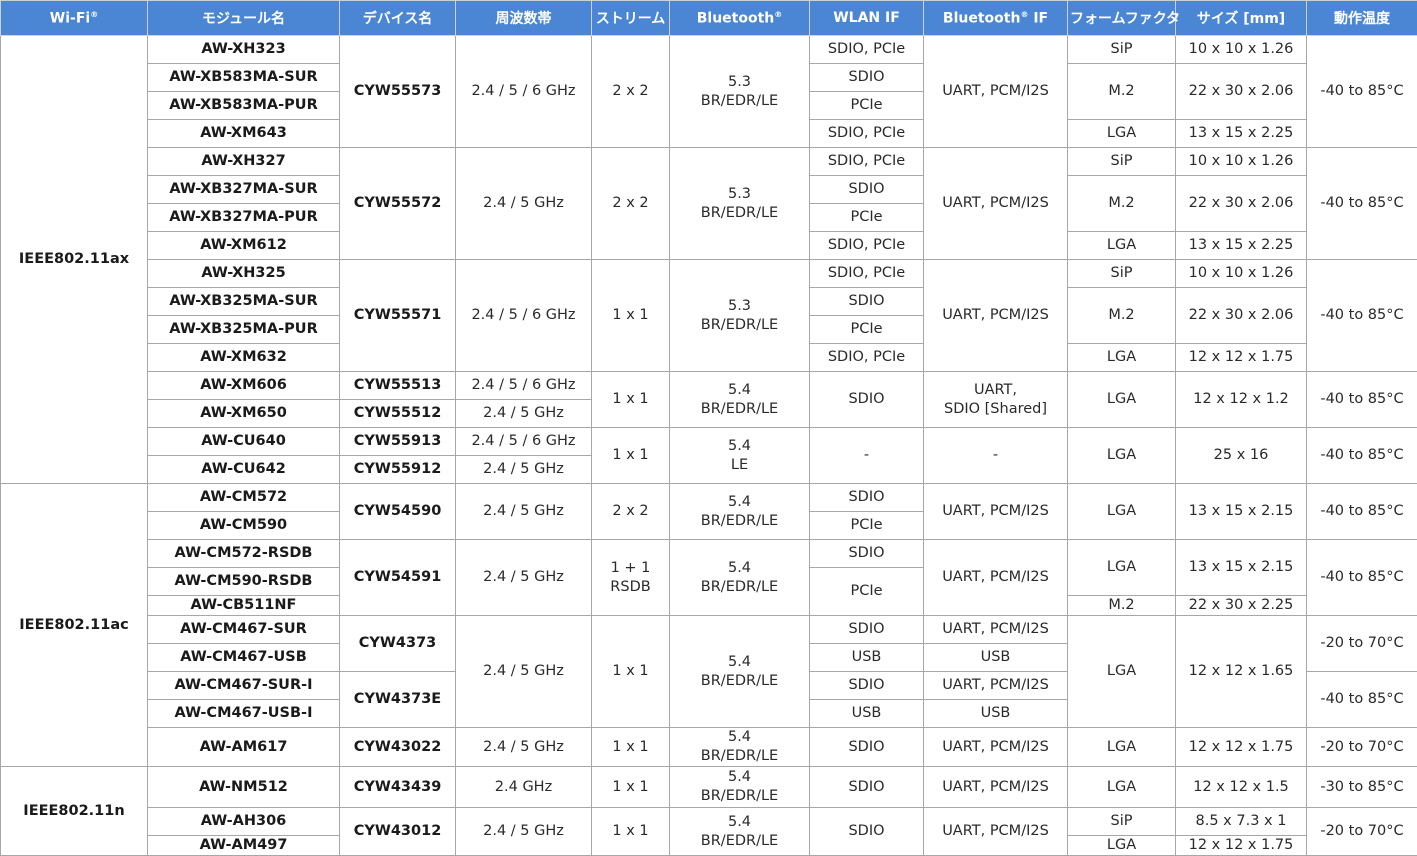  What do you see at coordinates (524, 18) in the screenshot?
I see `header-frequency-band: 周波数帯` at bounding box center [524, 18].